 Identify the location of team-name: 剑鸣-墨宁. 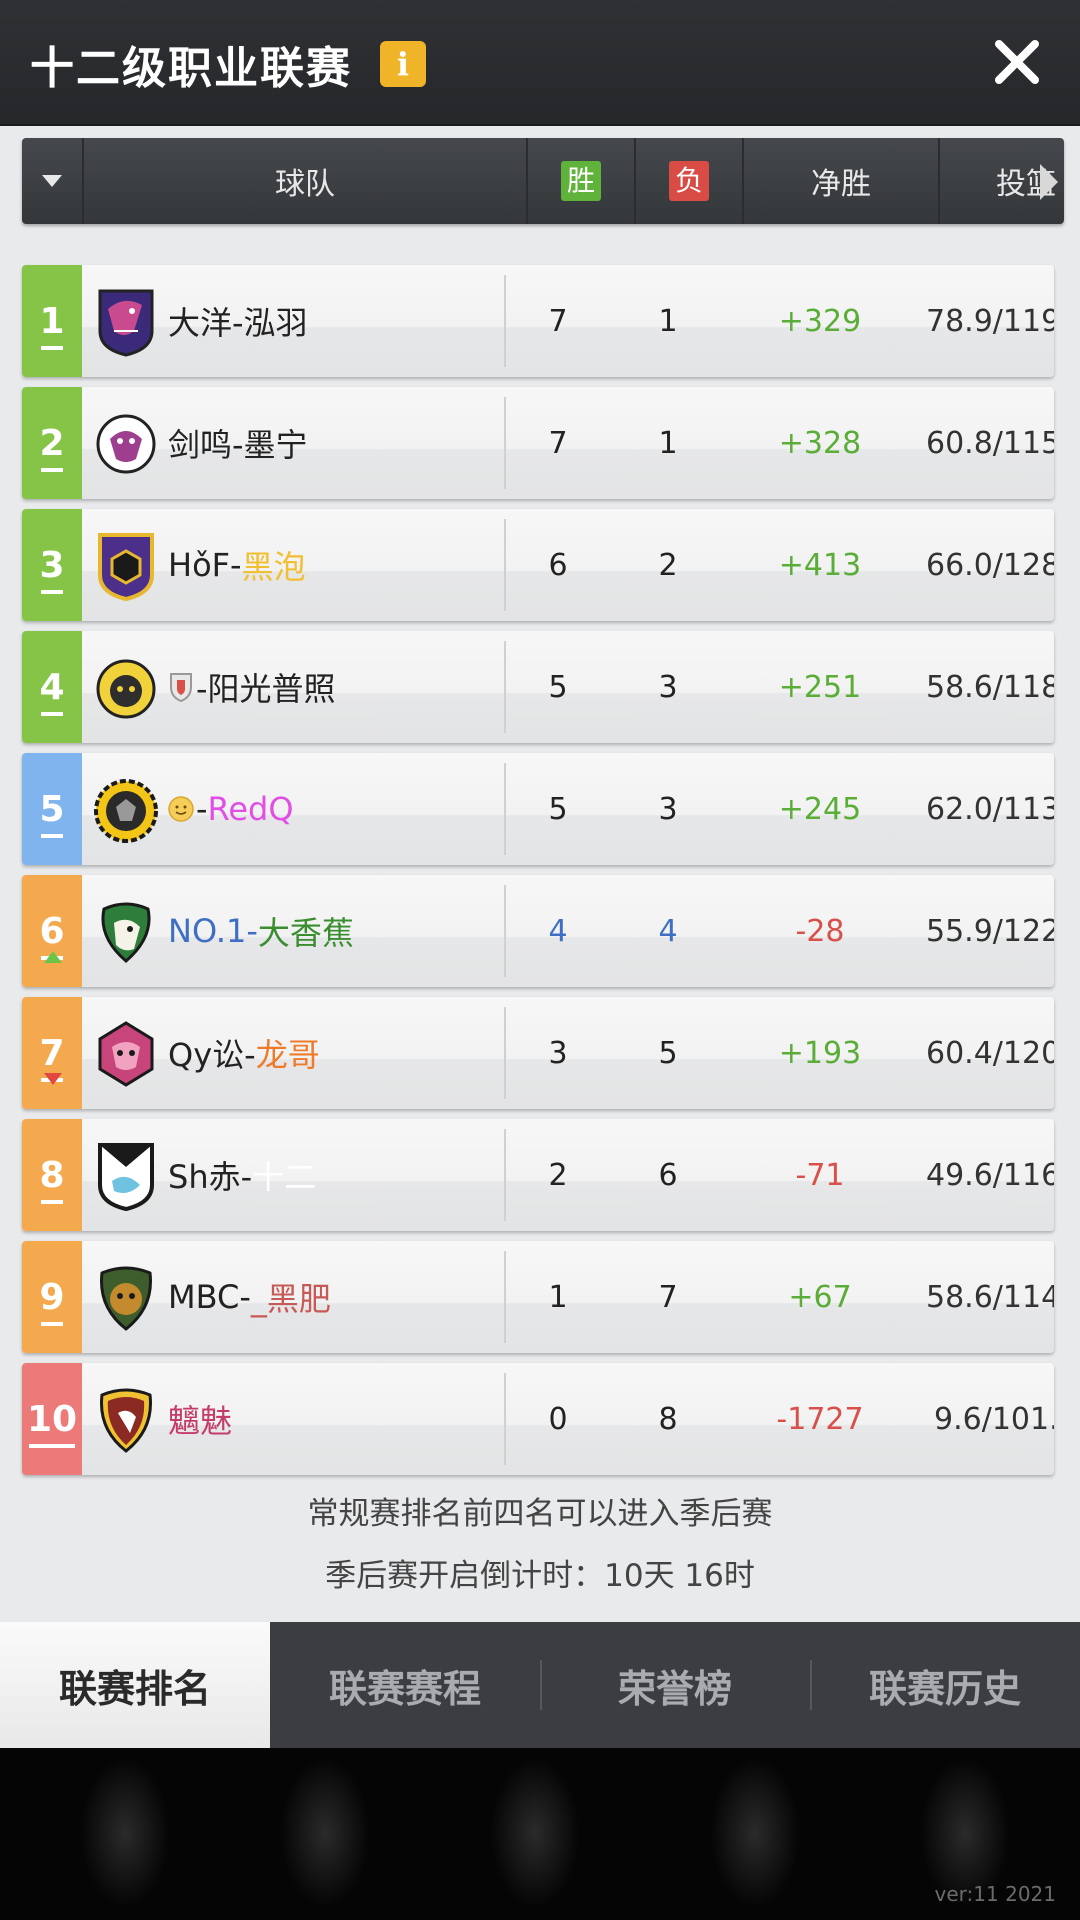
(238, 443).